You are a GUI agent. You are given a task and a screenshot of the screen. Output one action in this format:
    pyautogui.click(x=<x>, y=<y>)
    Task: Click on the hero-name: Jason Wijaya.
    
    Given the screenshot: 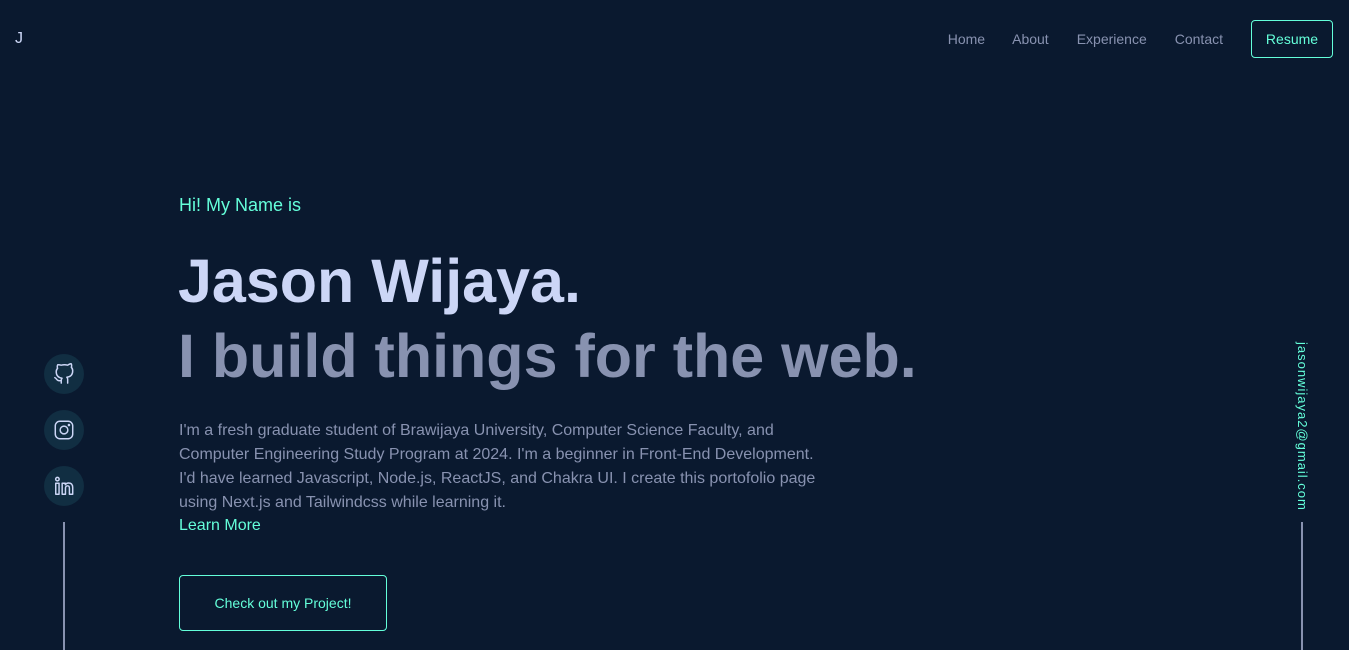 What is the action you would take?
    pyautogui.click(x=379, y=281)
    